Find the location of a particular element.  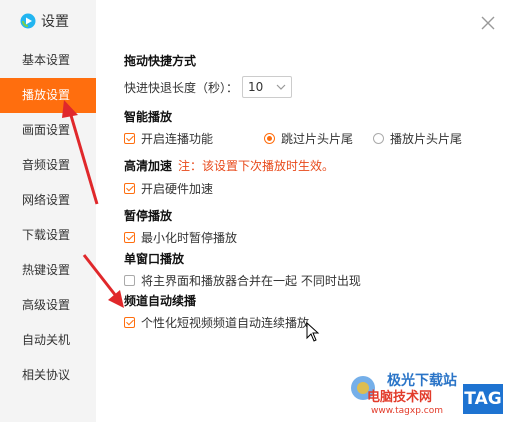

section-title-smart: 智能播放 is located at coordinates (148, 117).